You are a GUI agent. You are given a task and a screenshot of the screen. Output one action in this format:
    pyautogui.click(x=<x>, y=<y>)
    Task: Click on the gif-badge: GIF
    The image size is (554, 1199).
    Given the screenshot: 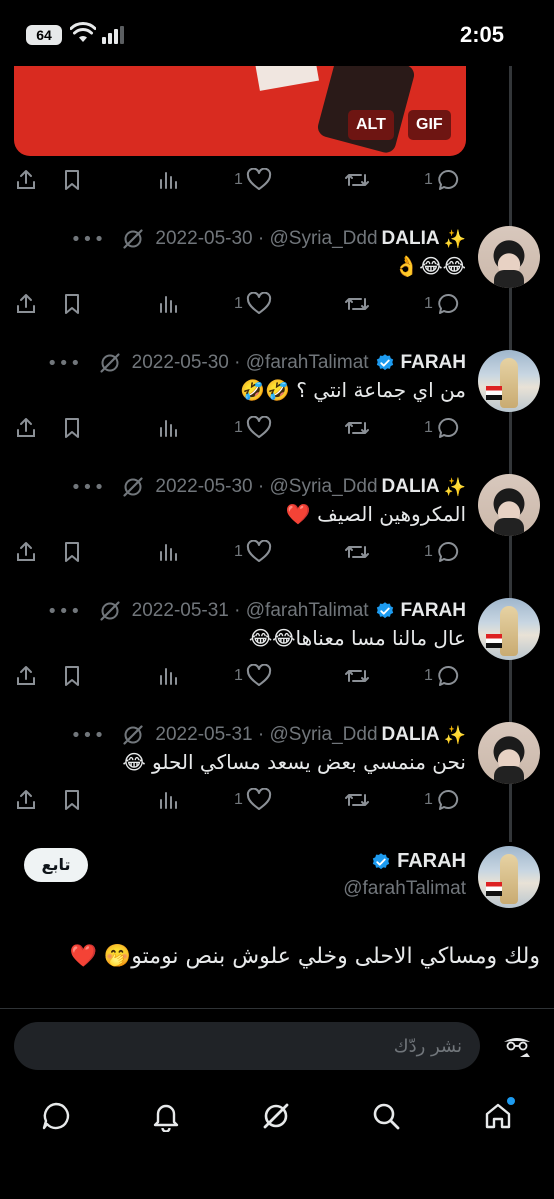 What is the action you would take?
    pyautogui.click(x=429, y=125)
    